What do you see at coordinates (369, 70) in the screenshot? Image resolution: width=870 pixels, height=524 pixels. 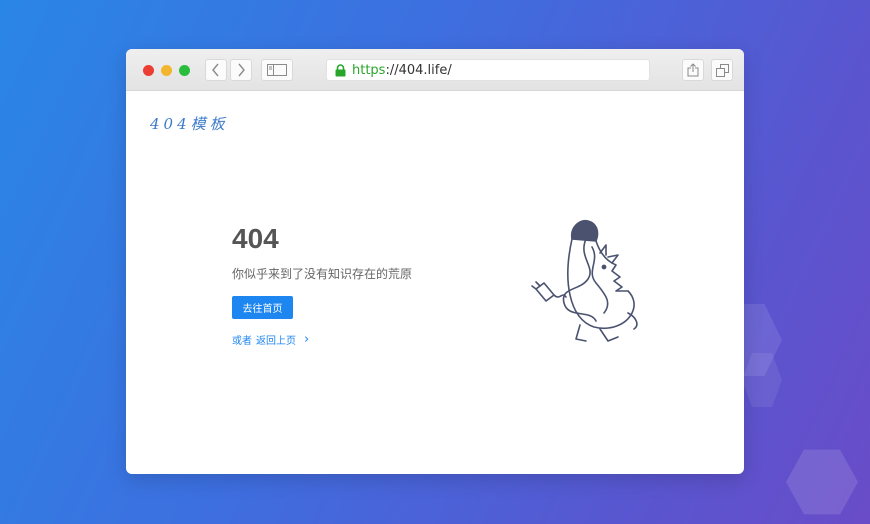 I see `url-scheme: https` at bounding box center [369, 70].